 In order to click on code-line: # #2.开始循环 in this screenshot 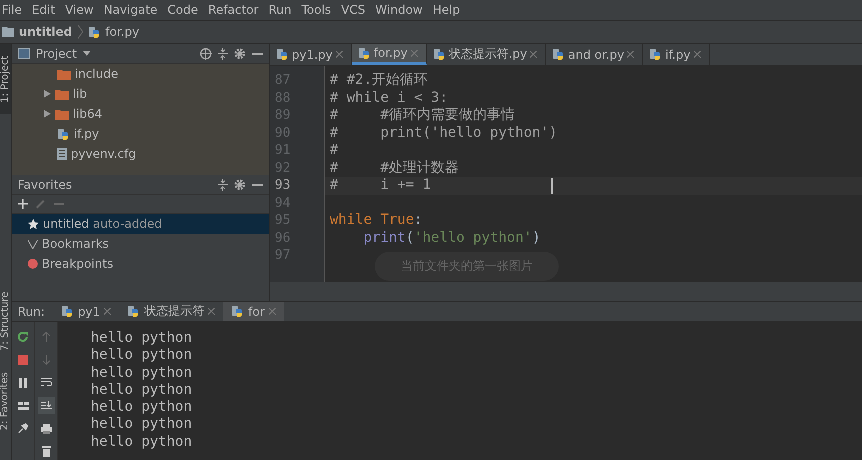, I will do `click(379, 80)`.